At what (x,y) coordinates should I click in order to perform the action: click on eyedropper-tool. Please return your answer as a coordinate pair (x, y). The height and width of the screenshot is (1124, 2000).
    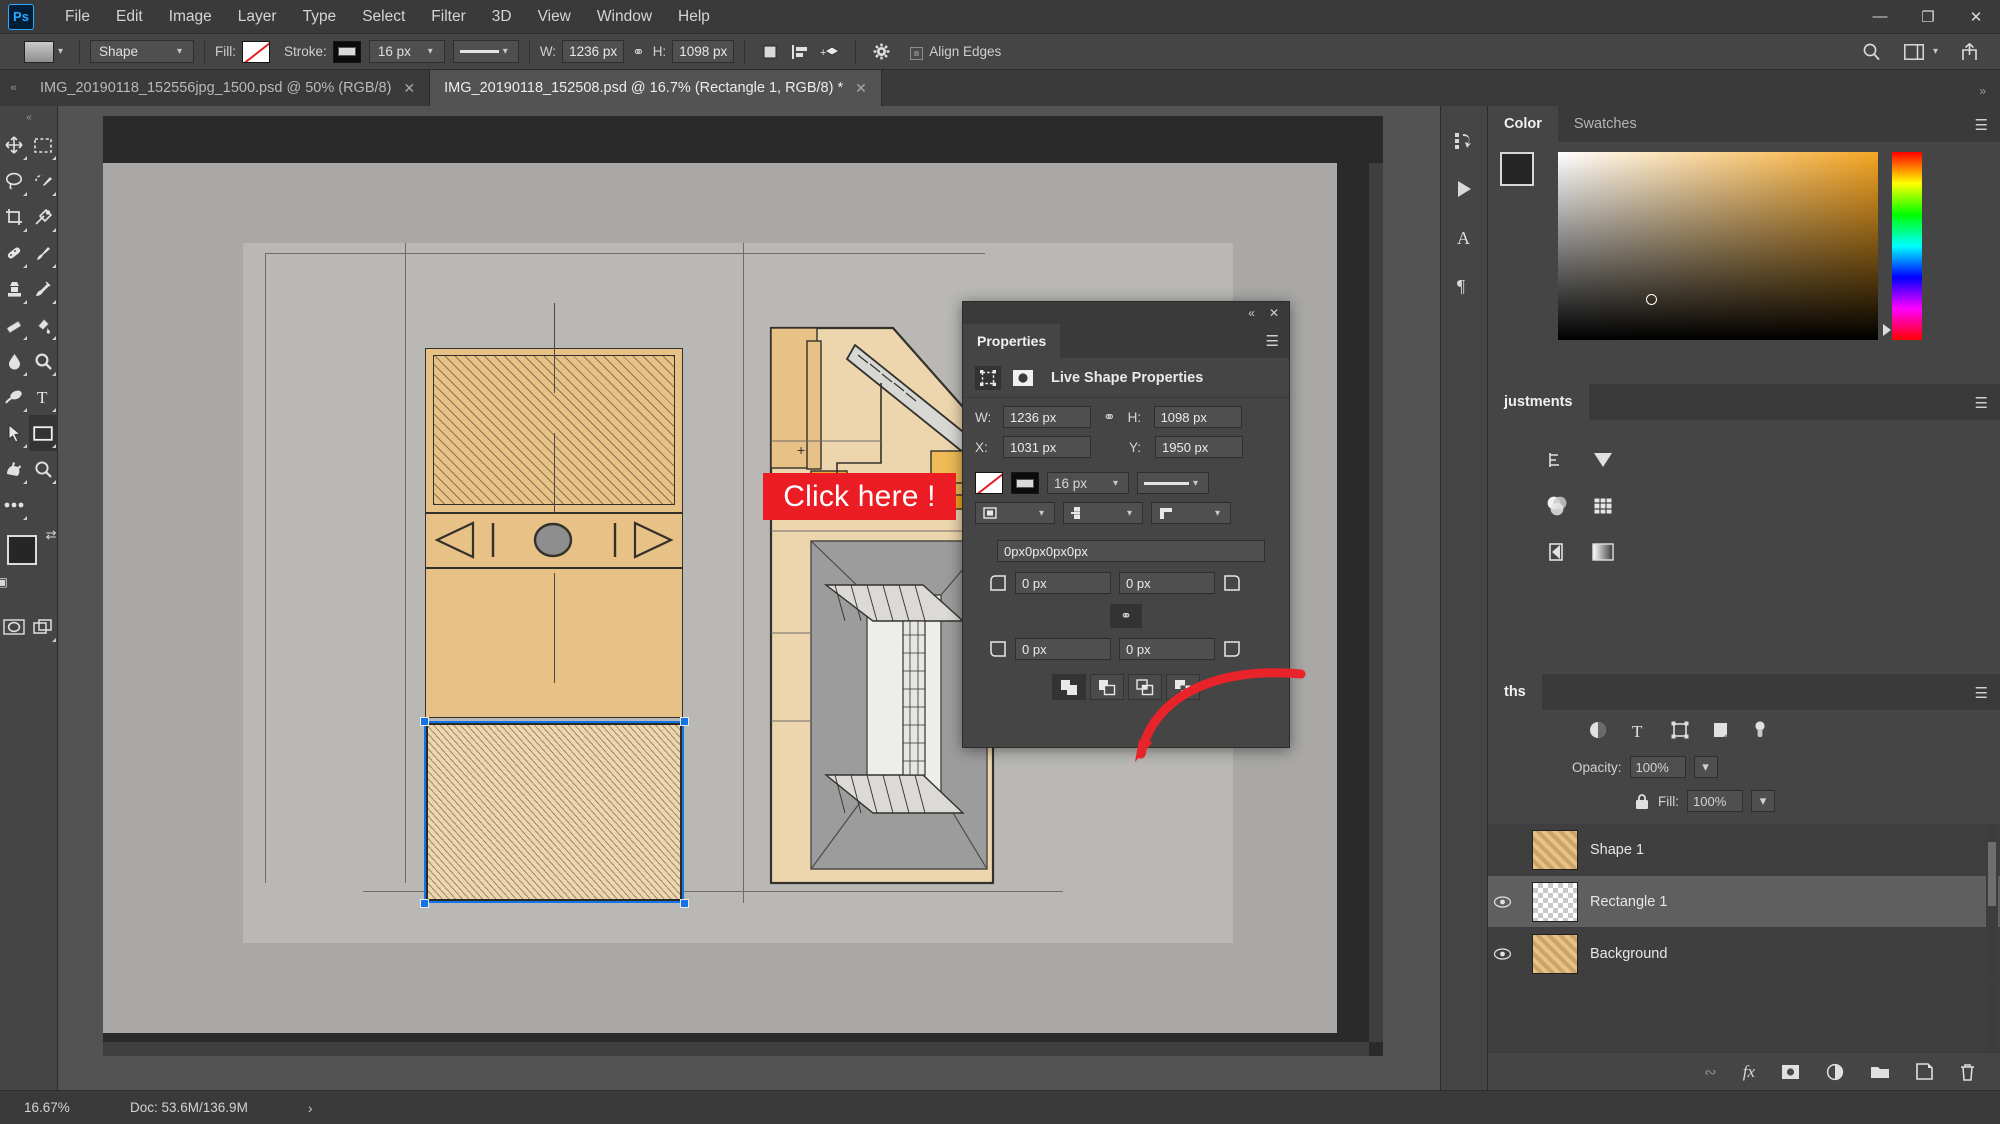
    Looking at the image, I should click on (43, 217).